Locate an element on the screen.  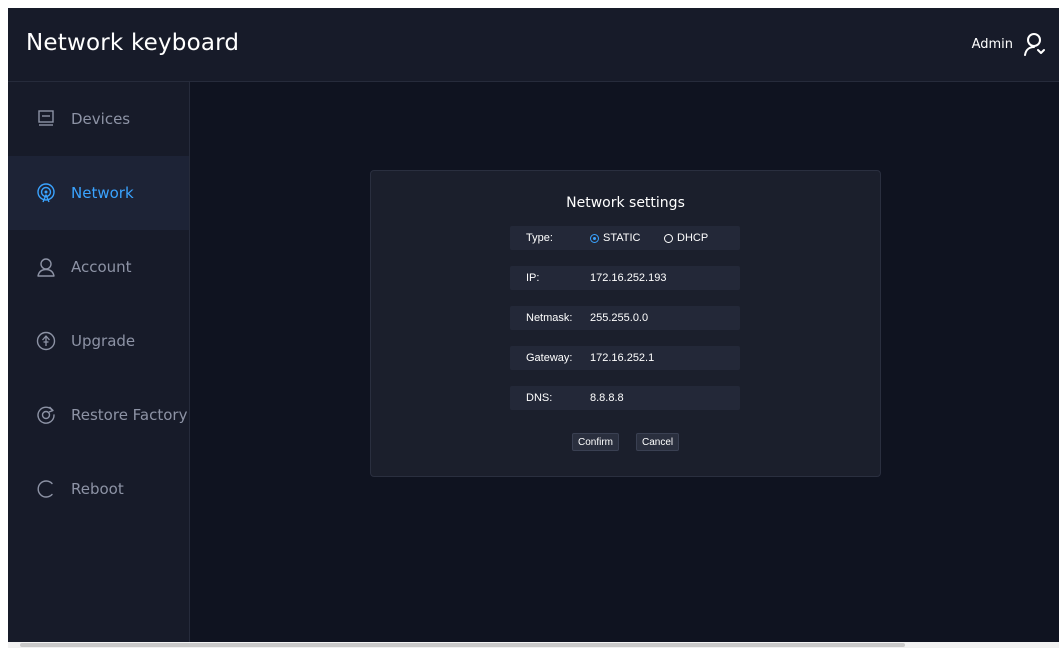
sidebar-item-devices: Devices is located at coordinates (98, 119).